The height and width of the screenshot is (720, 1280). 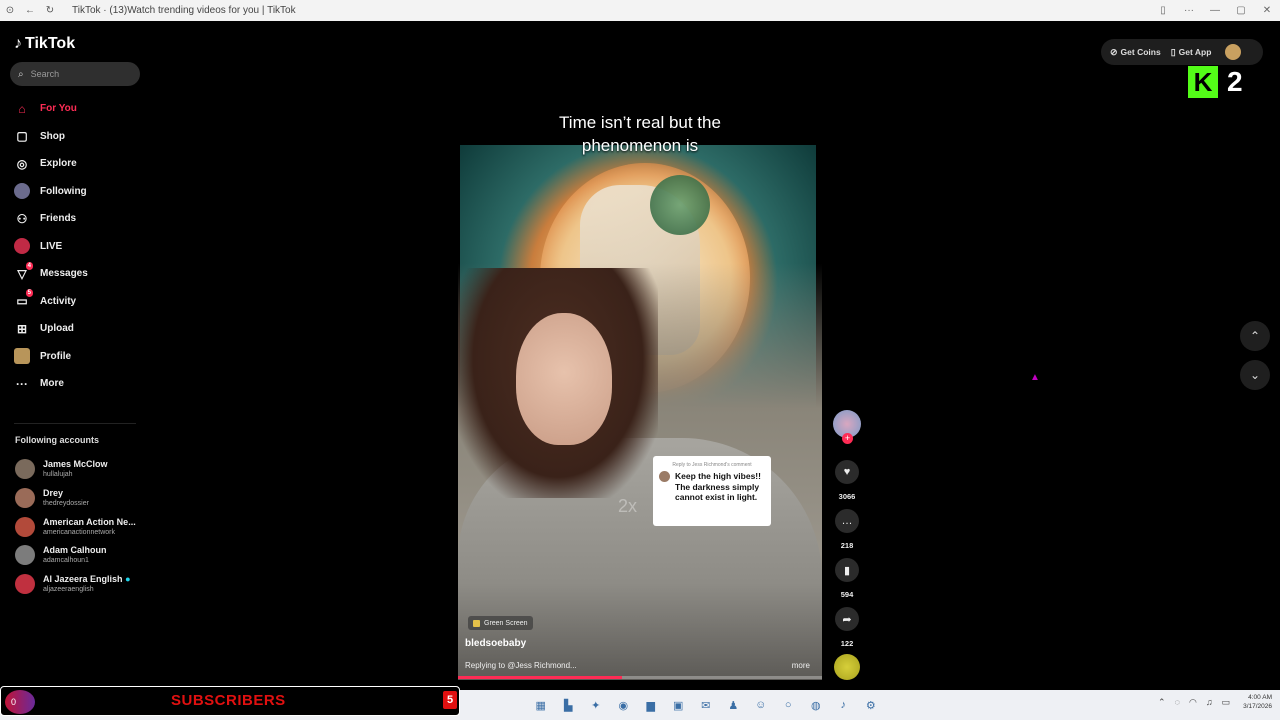 I want to click on account-item: James McClow hullalujah, so click(x=75, y=469).